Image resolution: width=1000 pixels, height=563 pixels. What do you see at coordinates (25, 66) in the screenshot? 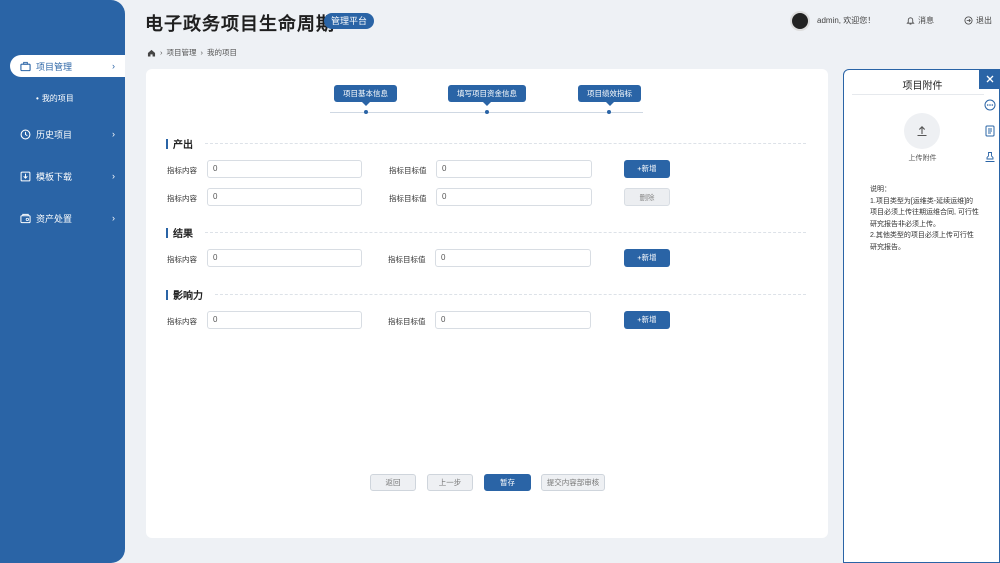
I see `briefcase-icon` at bounding box center [25, 66].